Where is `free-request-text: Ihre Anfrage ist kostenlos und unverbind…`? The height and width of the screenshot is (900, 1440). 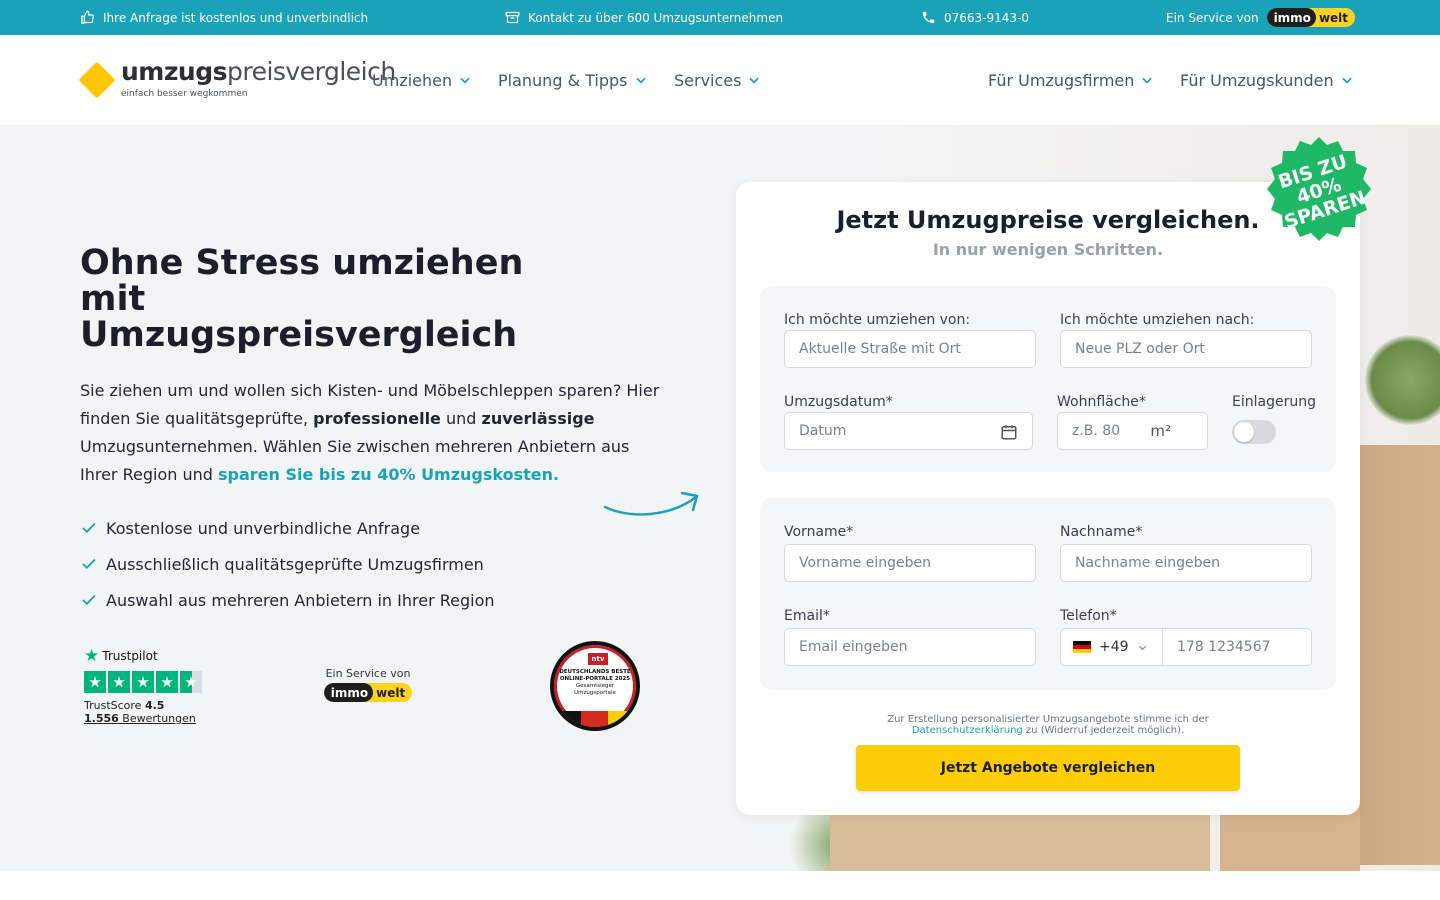
free-request-text: Ihre Anfrage ist kostenlos und unverbind… is located at coordinates (236, 17).